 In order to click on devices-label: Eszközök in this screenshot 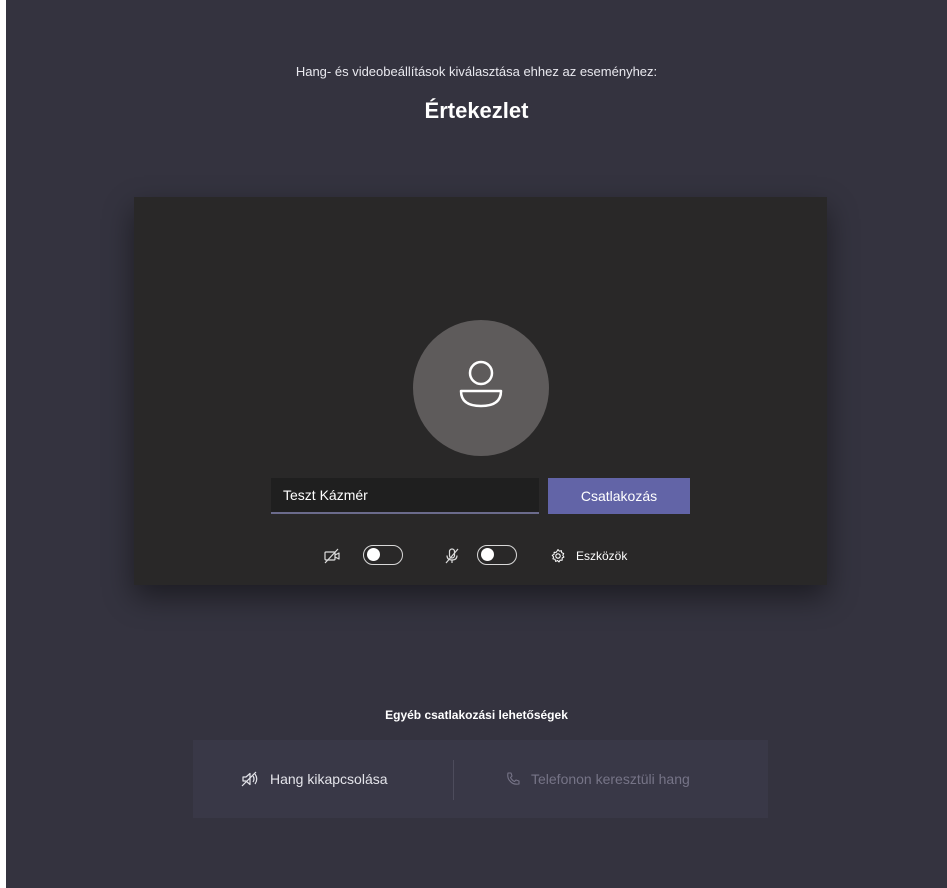, I will do `click(602, 556)`.